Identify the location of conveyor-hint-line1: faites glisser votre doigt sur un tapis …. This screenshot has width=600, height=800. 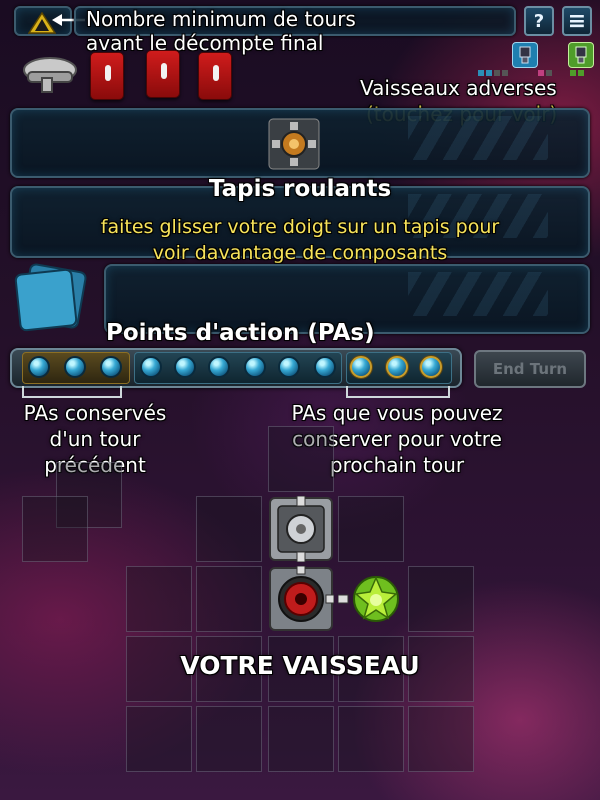
(300, 227).